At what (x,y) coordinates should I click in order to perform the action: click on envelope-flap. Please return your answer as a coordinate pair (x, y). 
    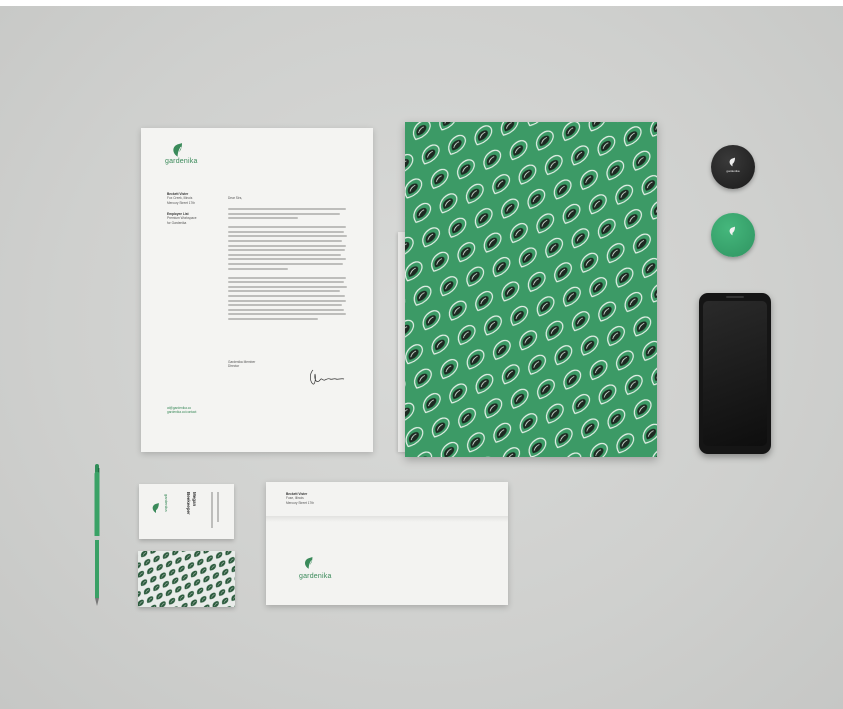
    Looking at the image, I should click on (387, 519).